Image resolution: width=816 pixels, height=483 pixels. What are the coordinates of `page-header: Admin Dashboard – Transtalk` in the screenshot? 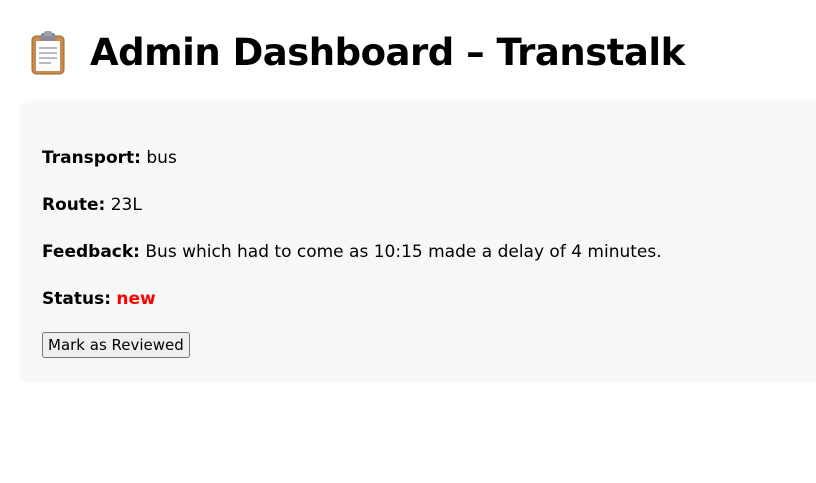 It's located at (357, 53).